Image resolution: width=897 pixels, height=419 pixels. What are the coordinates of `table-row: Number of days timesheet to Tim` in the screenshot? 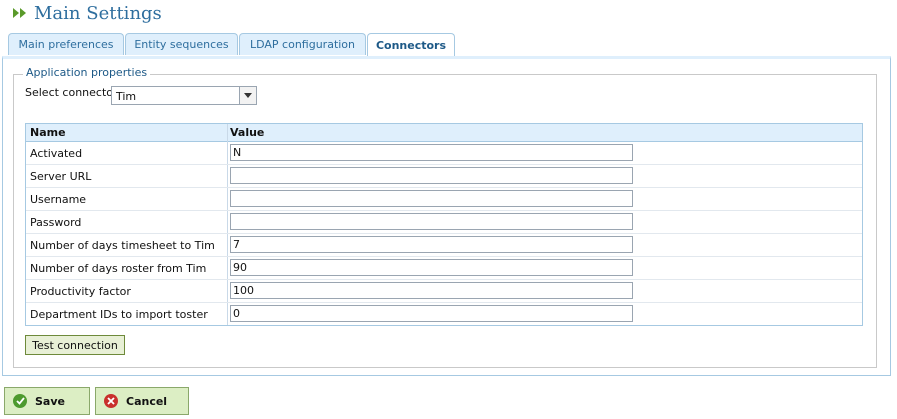 It's located at (444, 245).